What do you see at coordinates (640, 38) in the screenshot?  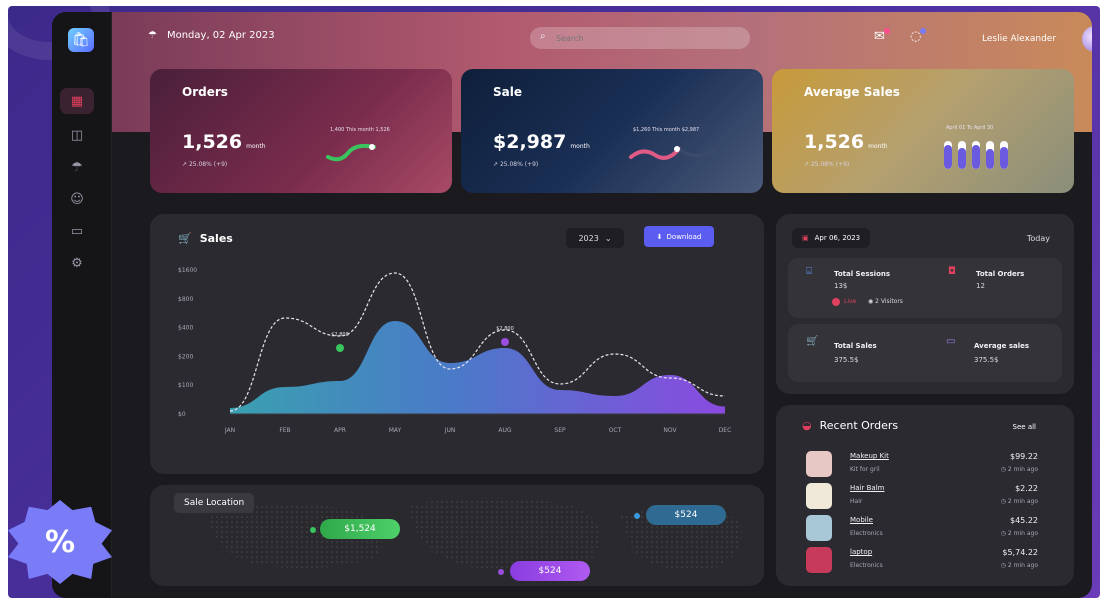 I see `search-input` at bounding box center [640, 38].